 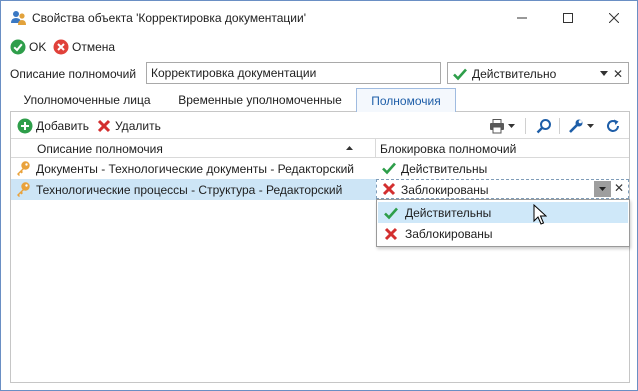 I want to click on description-label: Описание полномочий, so click(x=73, y=74).